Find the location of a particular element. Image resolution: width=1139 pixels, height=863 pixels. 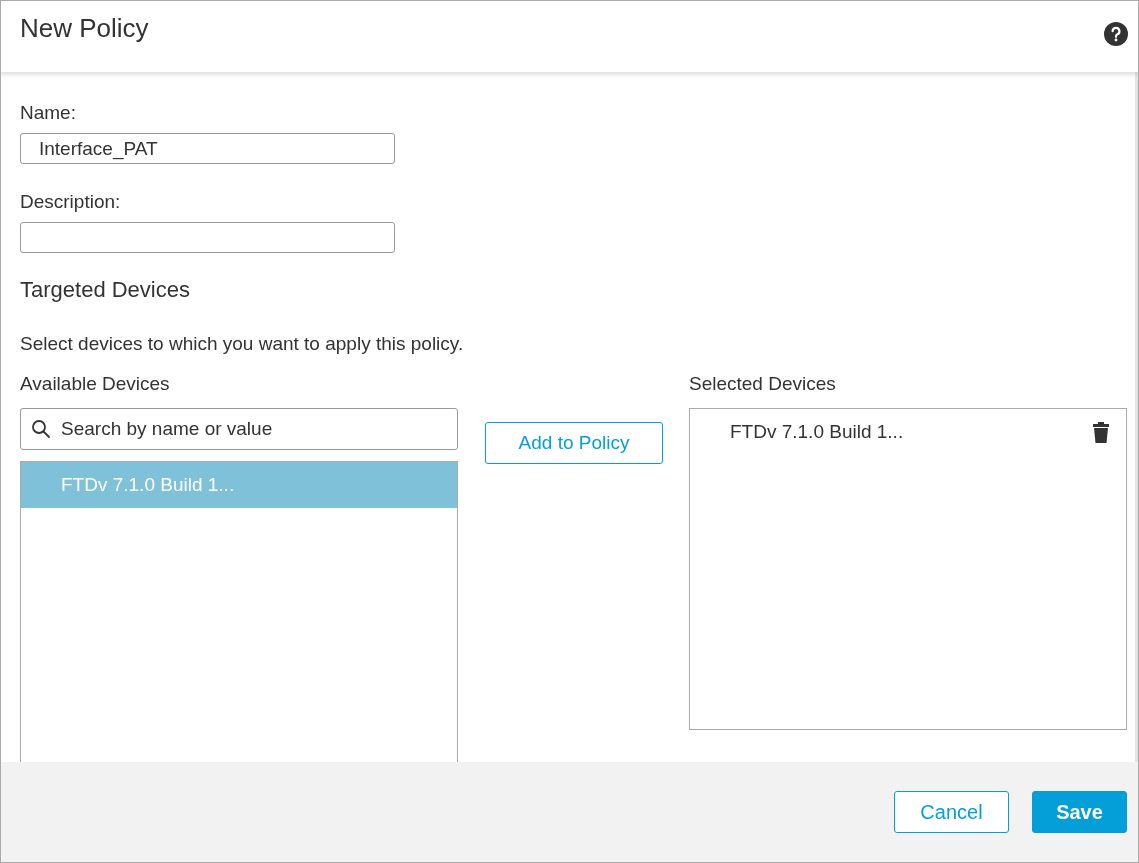

available-devices-label: Available Devices is located at coordinates (95, 384).